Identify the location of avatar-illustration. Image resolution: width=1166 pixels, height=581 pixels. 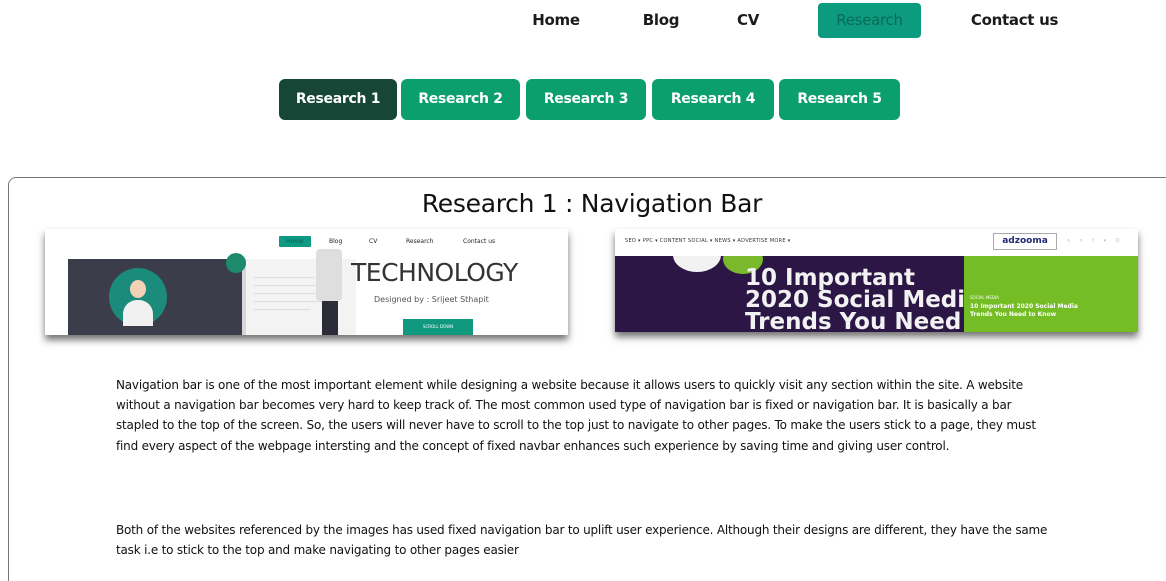
(138, 297).